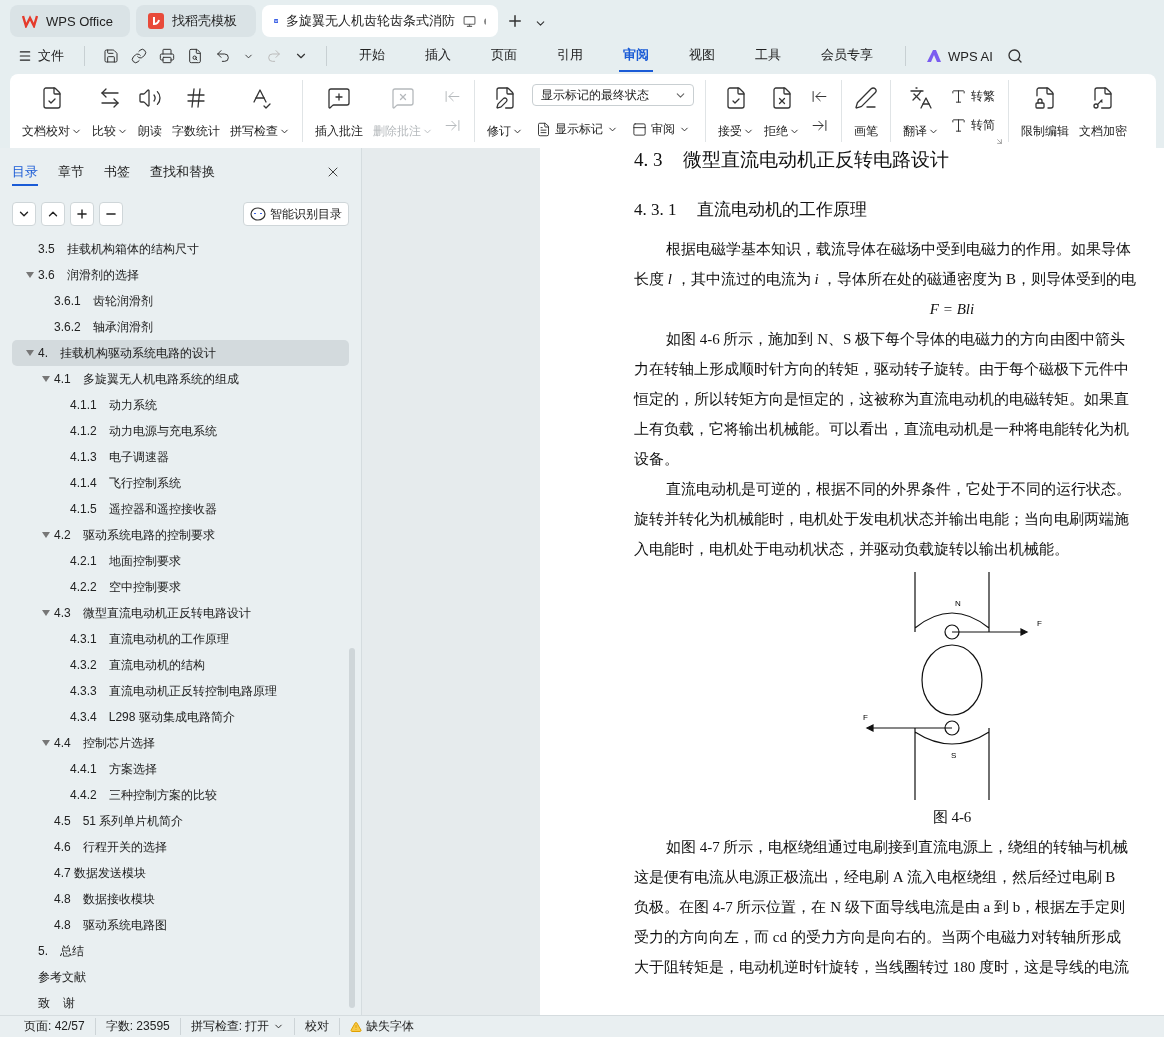 The image size is (1164, 1037). Describe the element at coordinates (577, 129) in the screenshot. I see `ribbon-button: 显示标记` at that location.